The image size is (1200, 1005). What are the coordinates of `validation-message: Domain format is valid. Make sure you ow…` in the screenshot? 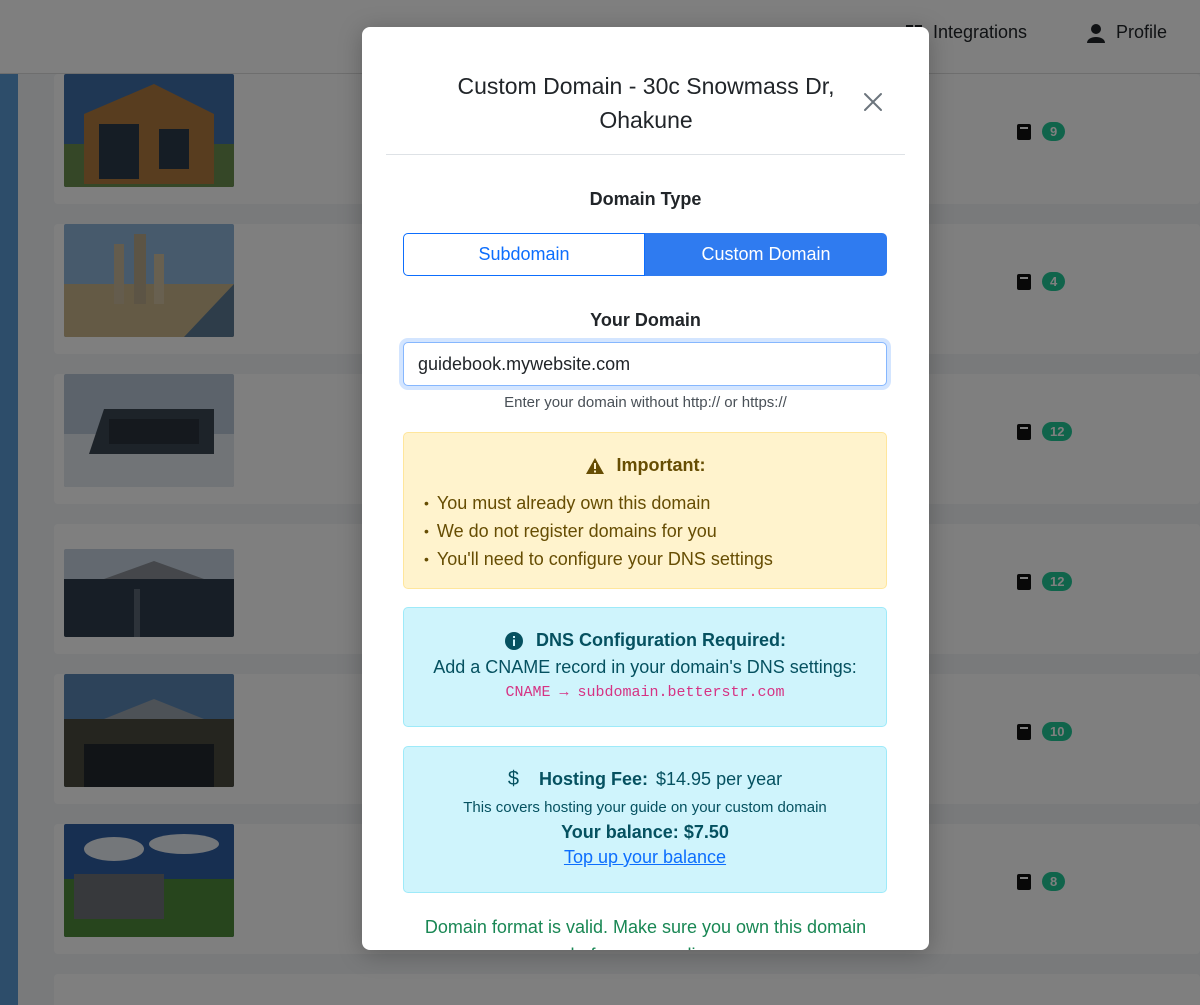 It's located at (645, 933).